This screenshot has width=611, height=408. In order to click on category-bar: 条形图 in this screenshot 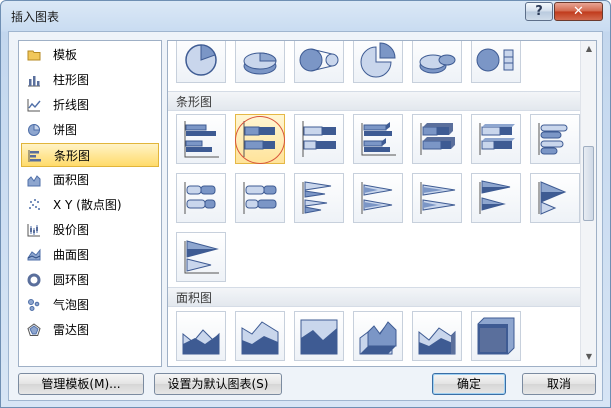, I will do `click(90, 155)`.